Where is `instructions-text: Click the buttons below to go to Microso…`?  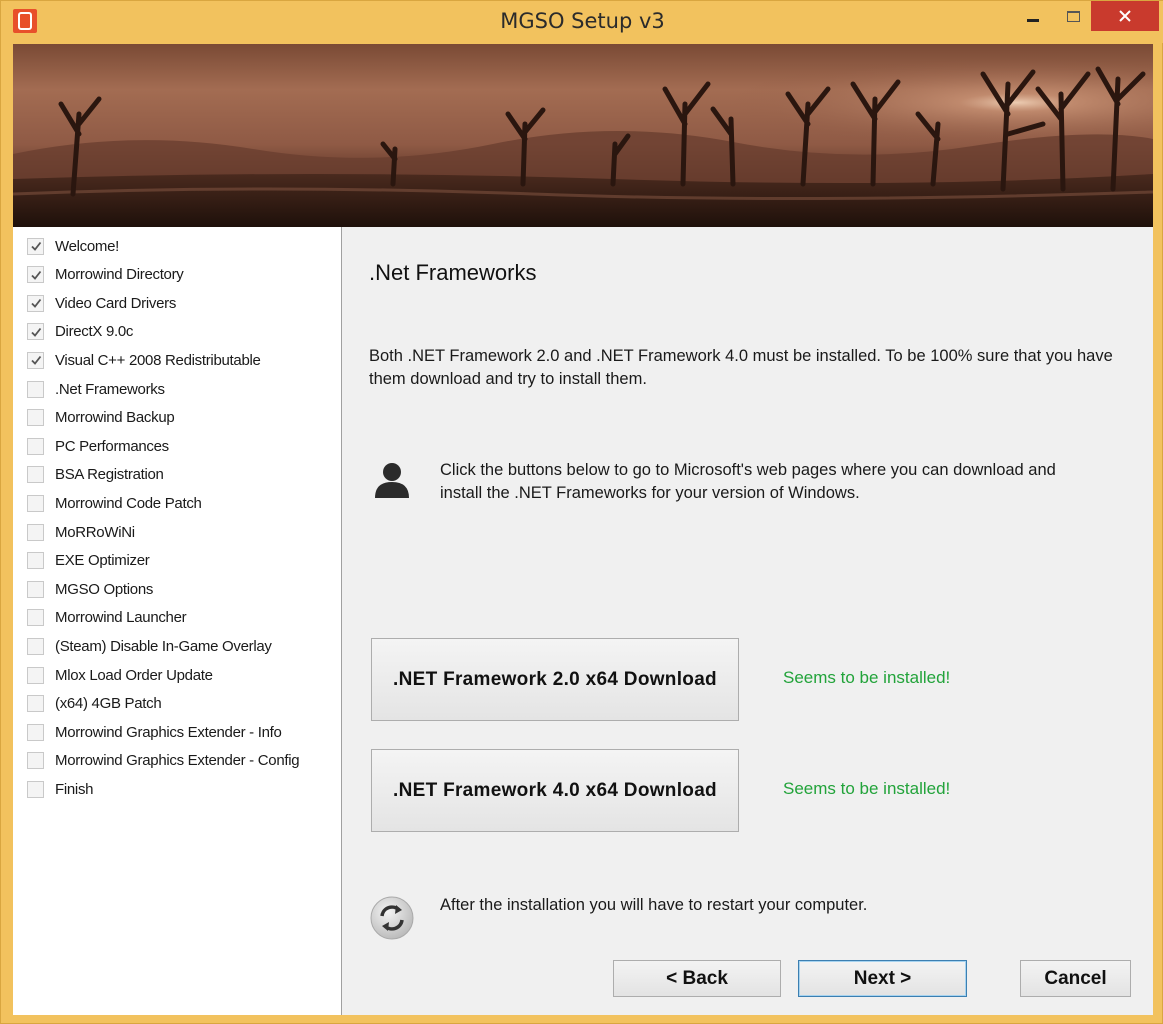
instructions-text: Click the buttons below to go to Microso… is located at coordinates (748, 481).